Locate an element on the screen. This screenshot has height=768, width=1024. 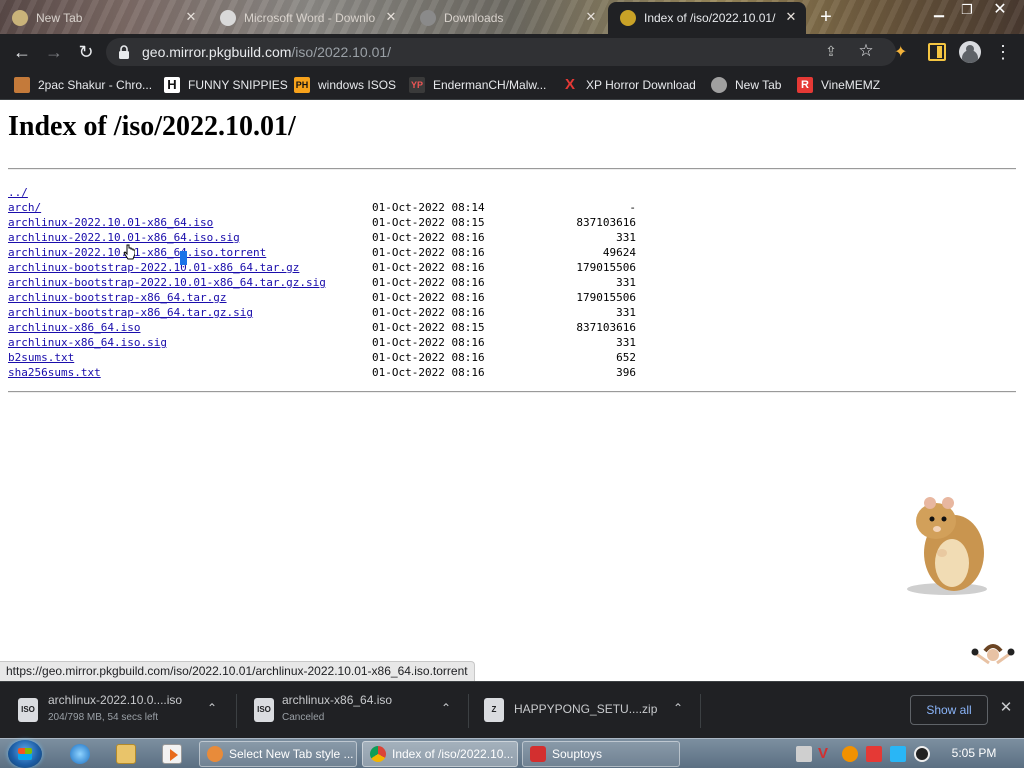
file-link: archlinux-bootstrap-x86_64.tar.gz is located at coordinates (117, 297).